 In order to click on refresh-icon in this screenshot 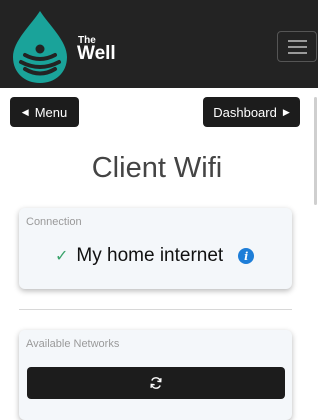, I will do `click(156, 383)`.